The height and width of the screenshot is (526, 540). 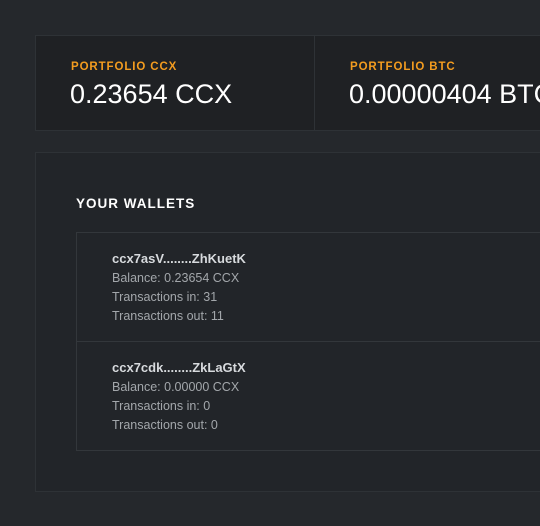 I want to click on portfolio-btc-value: 0.00000404 BTC, so click(x=444, y=94).